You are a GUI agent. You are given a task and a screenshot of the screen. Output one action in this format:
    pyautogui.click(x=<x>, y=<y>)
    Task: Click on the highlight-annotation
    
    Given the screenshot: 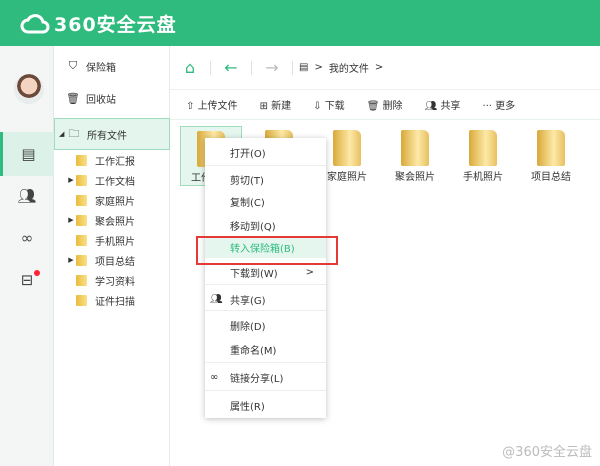 What is the action you would take?
    pyautogui.click(x=267, y=250)
    